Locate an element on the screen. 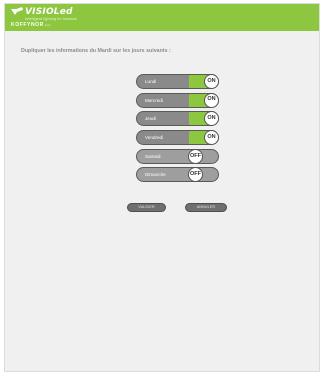  logo-tagline: Intelligent lighting for humans is located at coordinates (51, 19).